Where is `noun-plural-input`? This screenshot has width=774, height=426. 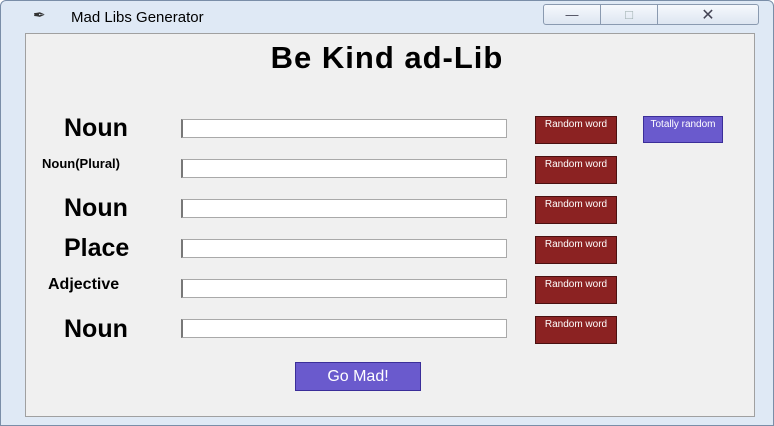
noun-plural-input is located at coordinates (344, 168).